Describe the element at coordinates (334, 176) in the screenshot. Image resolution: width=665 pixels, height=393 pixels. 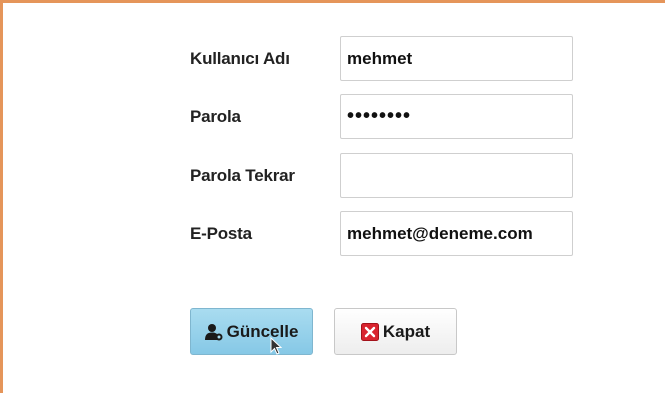
I see `password-repeat-row: Parola Tekrar` at that location.